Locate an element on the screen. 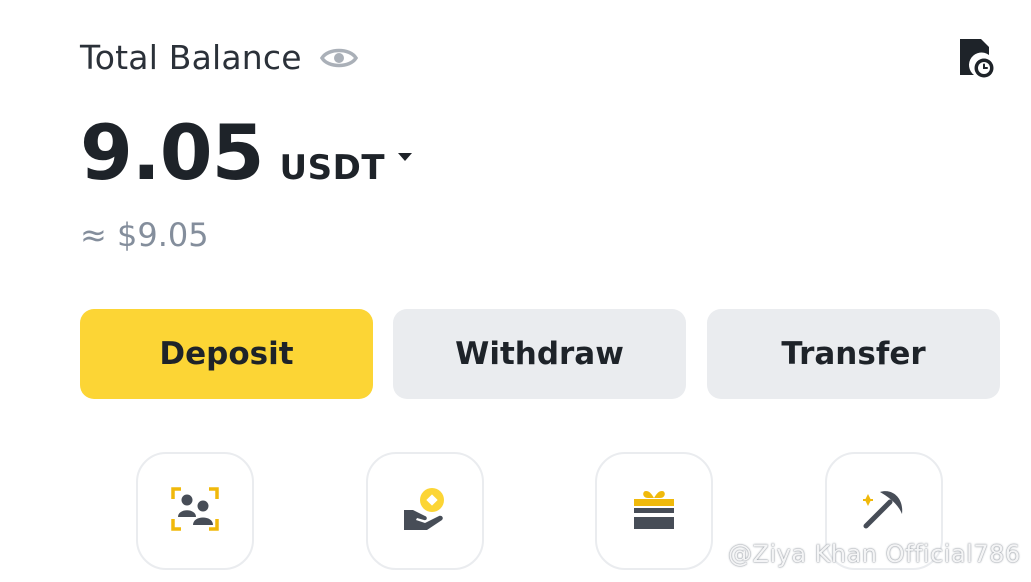  gift-card-icon is located at coordinates (654, 511).